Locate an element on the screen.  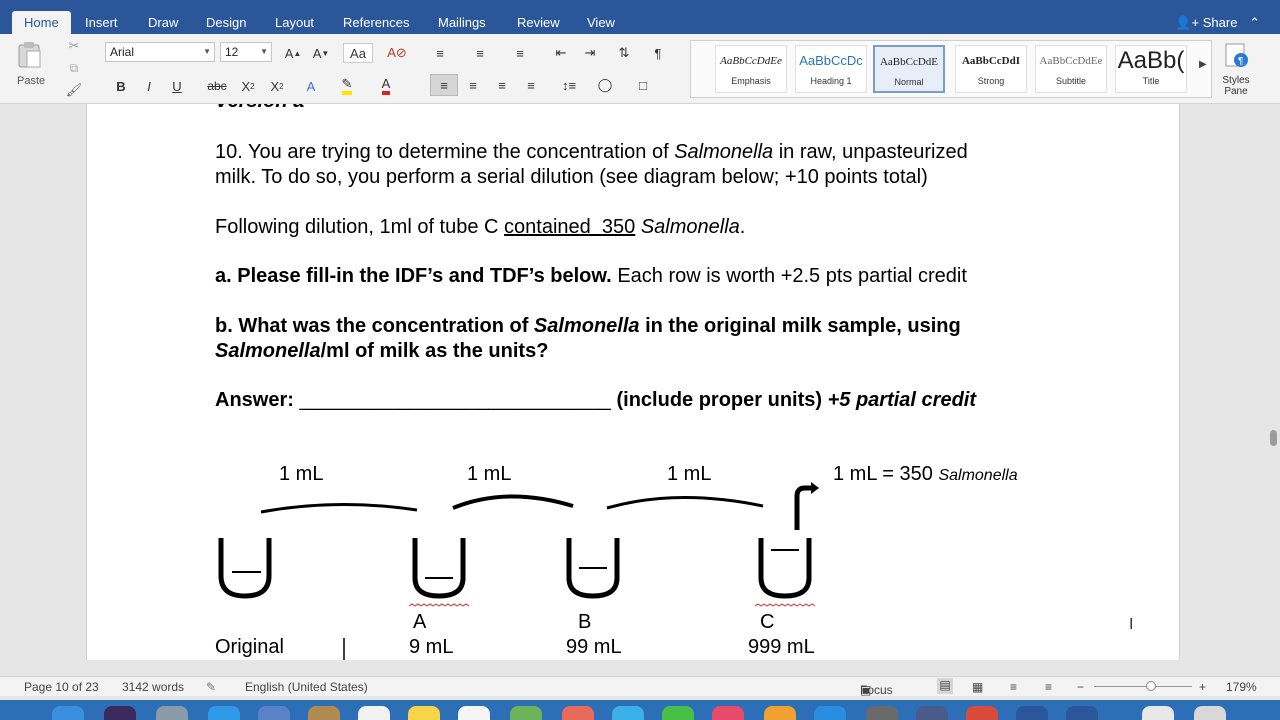
style-name: Strong is located at coordinates (991, 81).